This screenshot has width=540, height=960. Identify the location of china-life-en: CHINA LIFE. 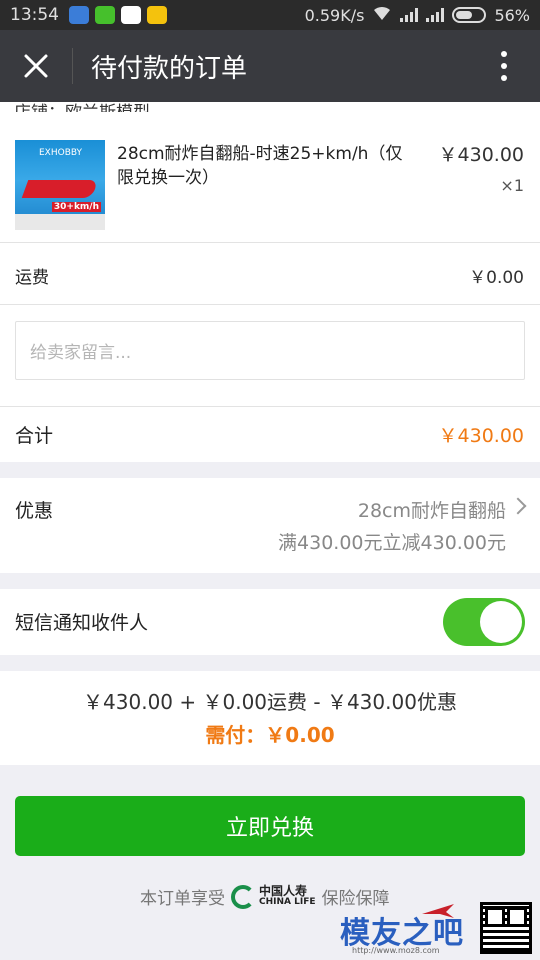
(287, 901).